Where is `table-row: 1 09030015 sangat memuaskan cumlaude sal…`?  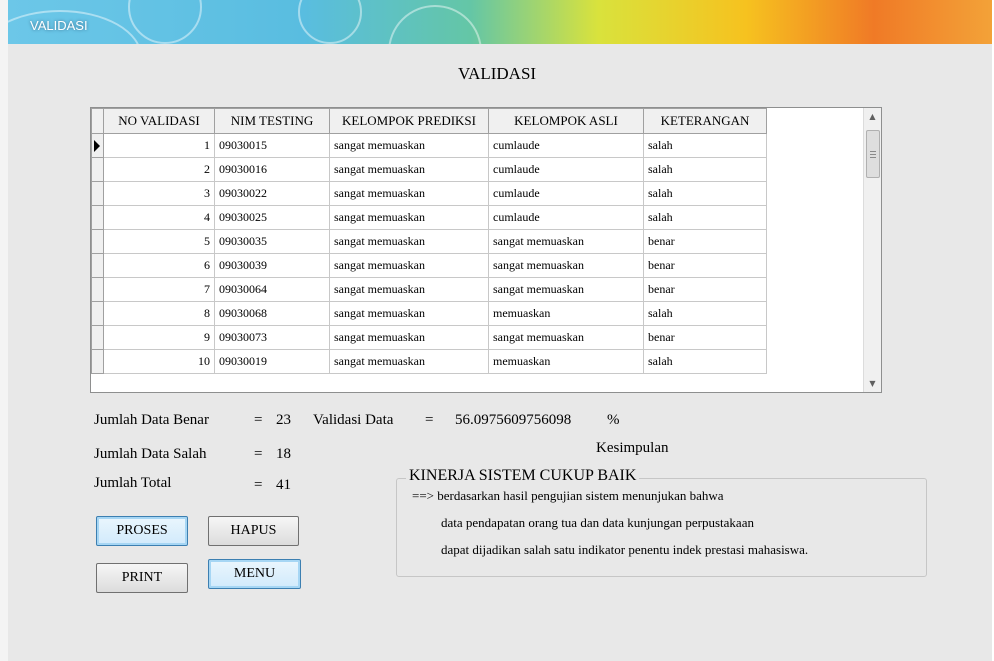
table-row: 1 09030015 sangat memuaskan cumlaude sal… is located at coordinates (429, 145).